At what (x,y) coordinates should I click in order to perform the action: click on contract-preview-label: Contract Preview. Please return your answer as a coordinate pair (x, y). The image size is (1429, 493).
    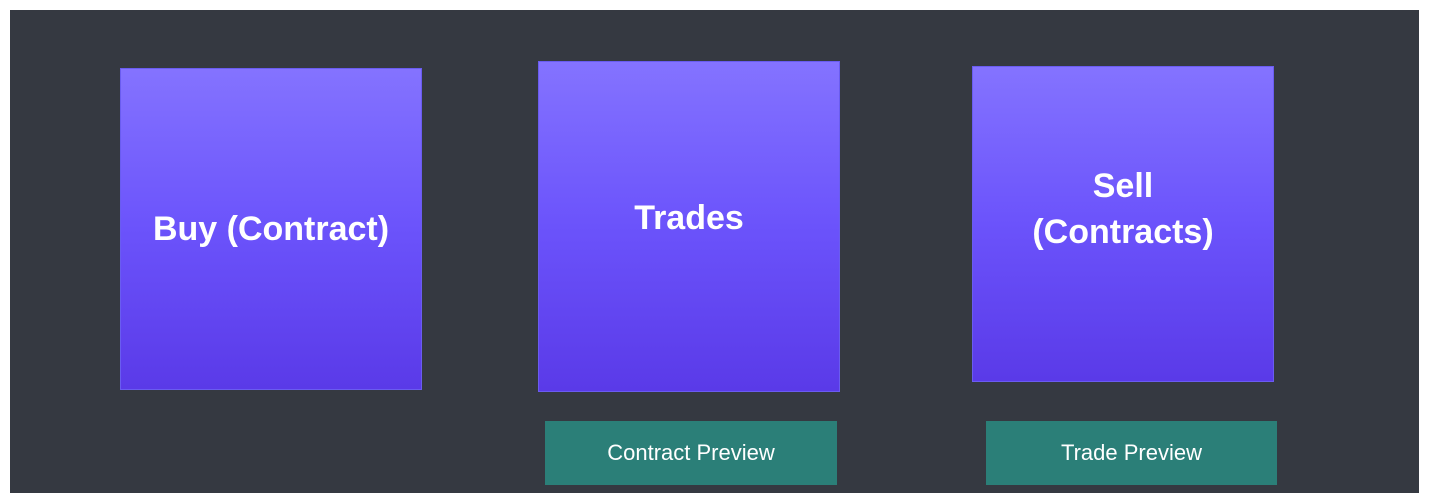
    Looking at the image, I should click on (691, 452).